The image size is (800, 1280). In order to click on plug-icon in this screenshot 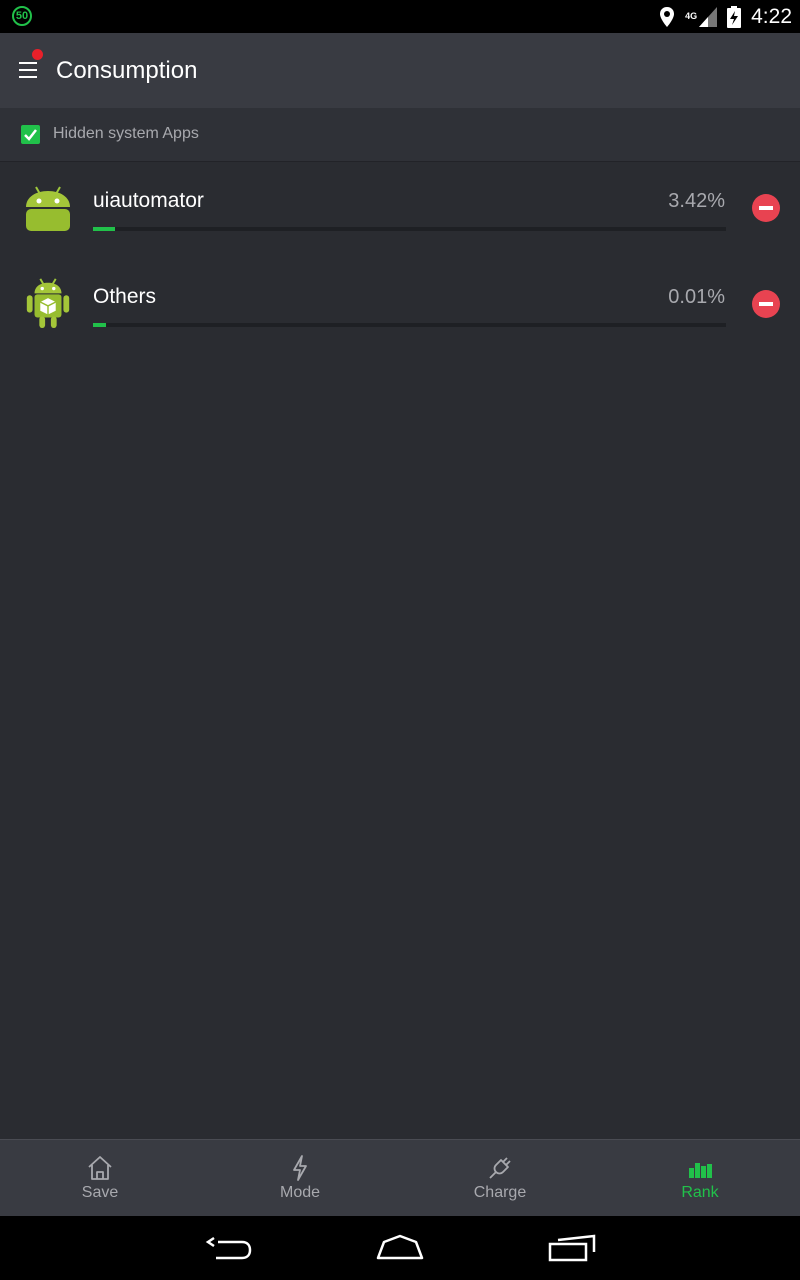, I will do `click(500, 1168)`.